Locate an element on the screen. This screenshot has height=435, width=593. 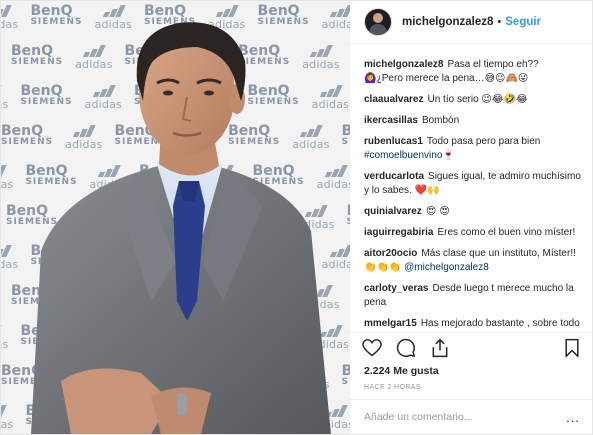
comment-text: Más clase que un instituto, Míster!! is located at coordinates (498, 253).